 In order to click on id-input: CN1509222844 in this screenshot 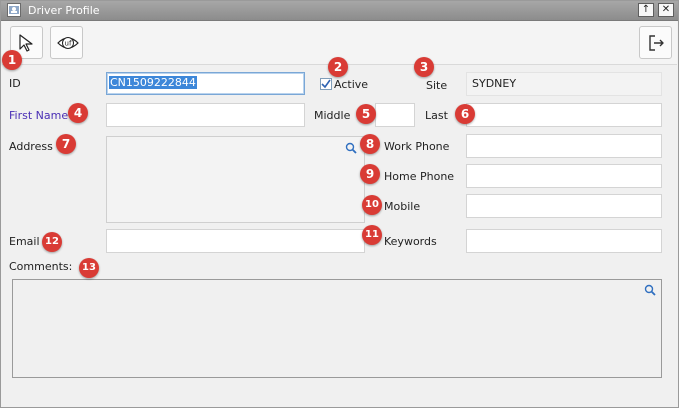, I will do `click(205, 83)`.